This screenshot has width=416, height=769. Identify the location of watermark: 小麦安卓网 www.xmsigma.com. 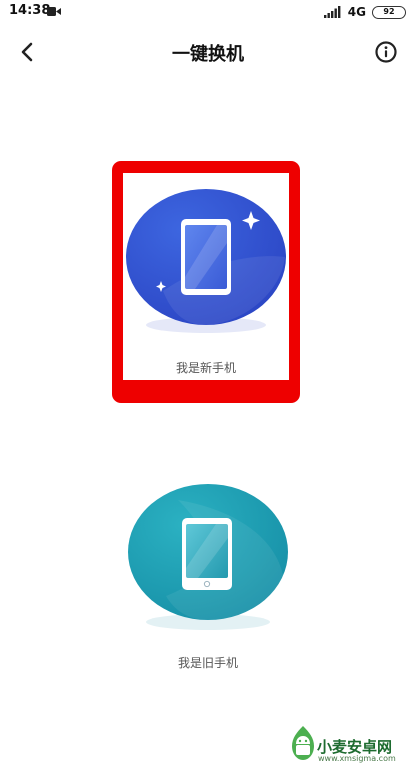
(351, 744).